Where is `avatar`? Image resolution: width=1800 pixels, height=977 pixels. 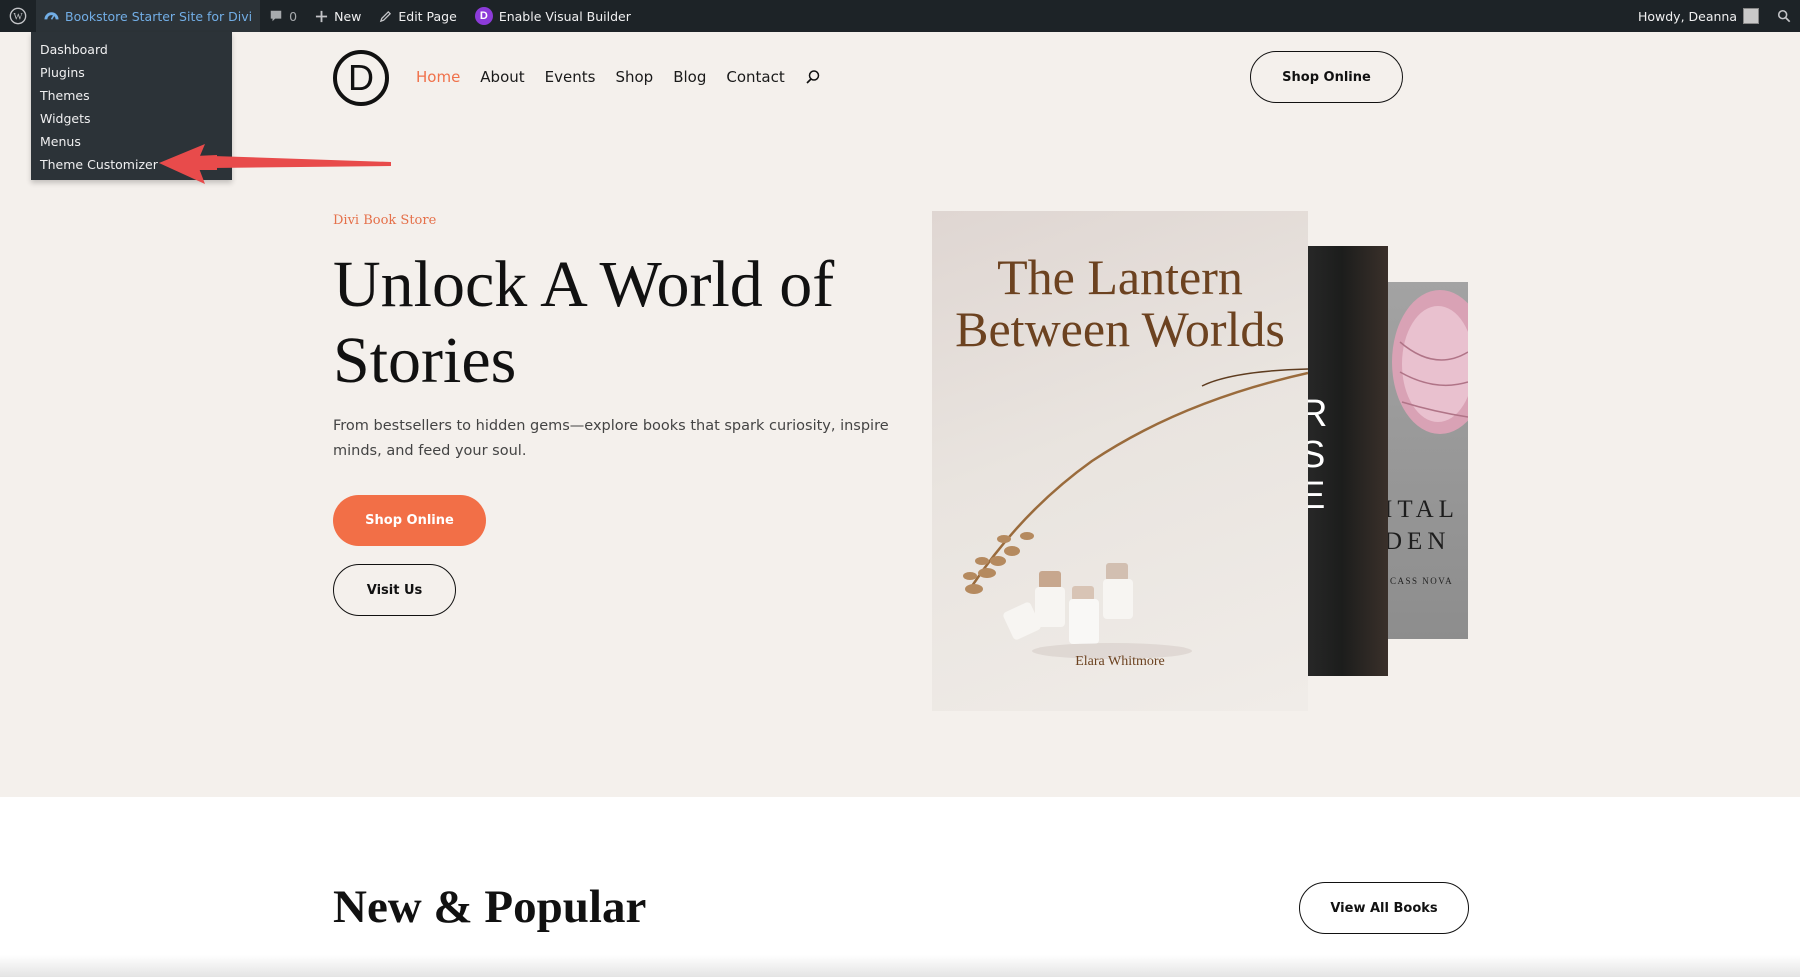 avatar is located at coordinates (1751, 16).